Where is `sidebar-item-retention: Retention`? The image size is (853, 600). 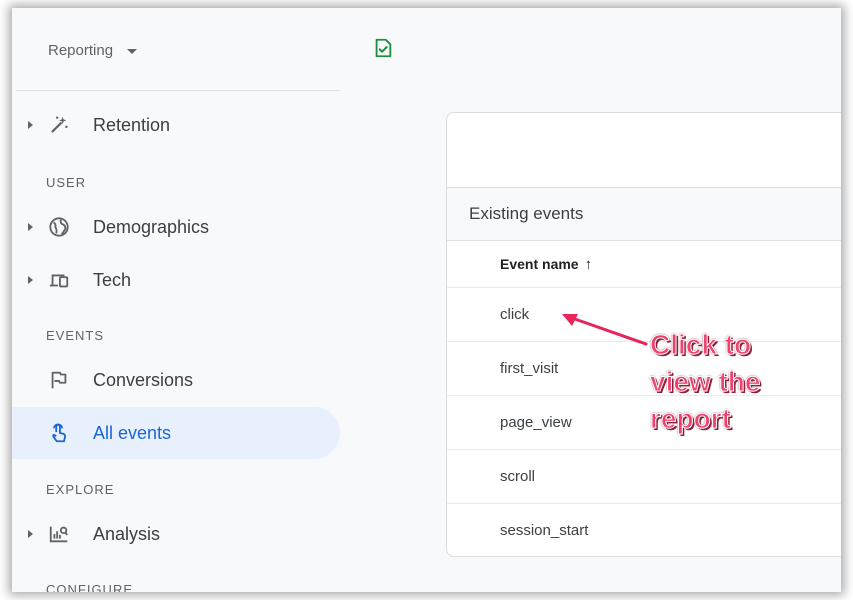 sidebar-item-retention: Retention is located at coordinates (176, 125).